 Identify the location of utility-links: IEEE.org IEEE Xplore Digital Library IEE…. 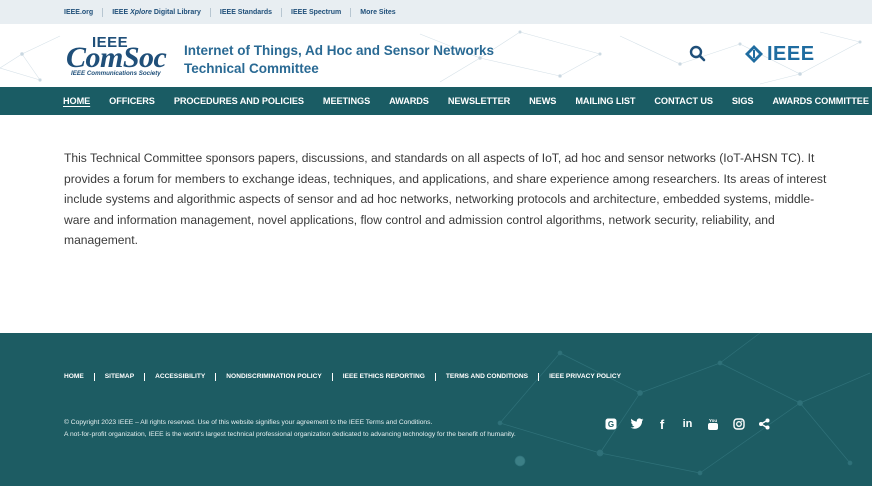
(234, 12).